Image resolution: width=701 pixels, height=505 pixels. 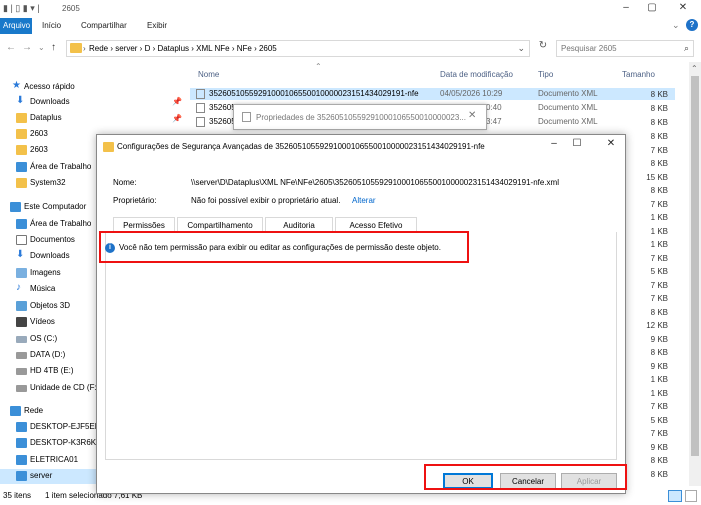 I want to click on owner-label: Proprietário:, so click(x=135, y=200).